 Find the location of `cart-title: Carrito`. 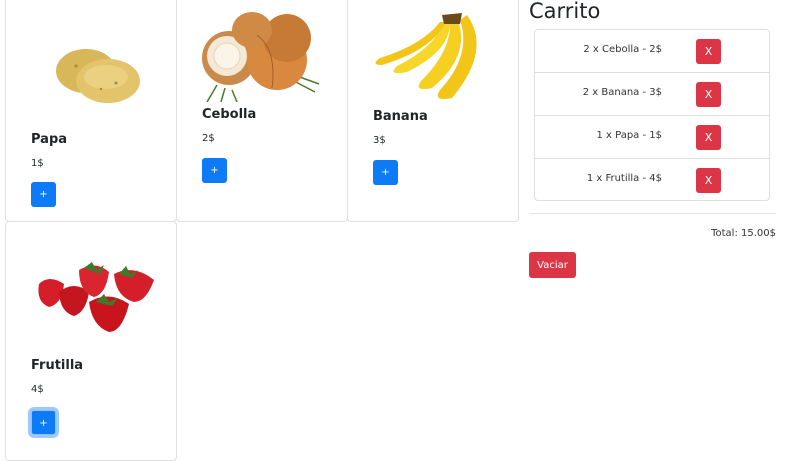

cart-title: Carrito is located at coordinates (565, 11).